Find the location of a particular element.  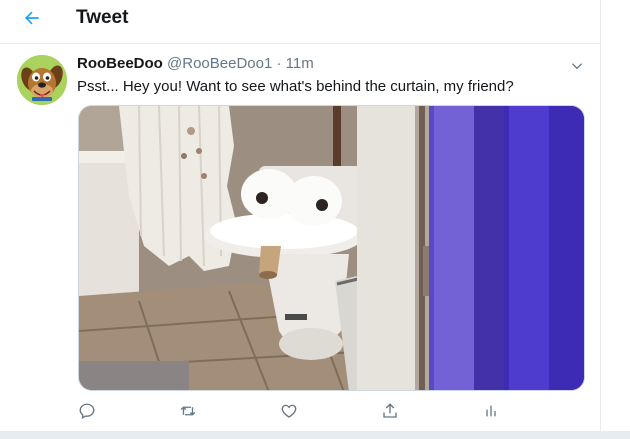

retweet-icon is located at coordinates (188, 411).